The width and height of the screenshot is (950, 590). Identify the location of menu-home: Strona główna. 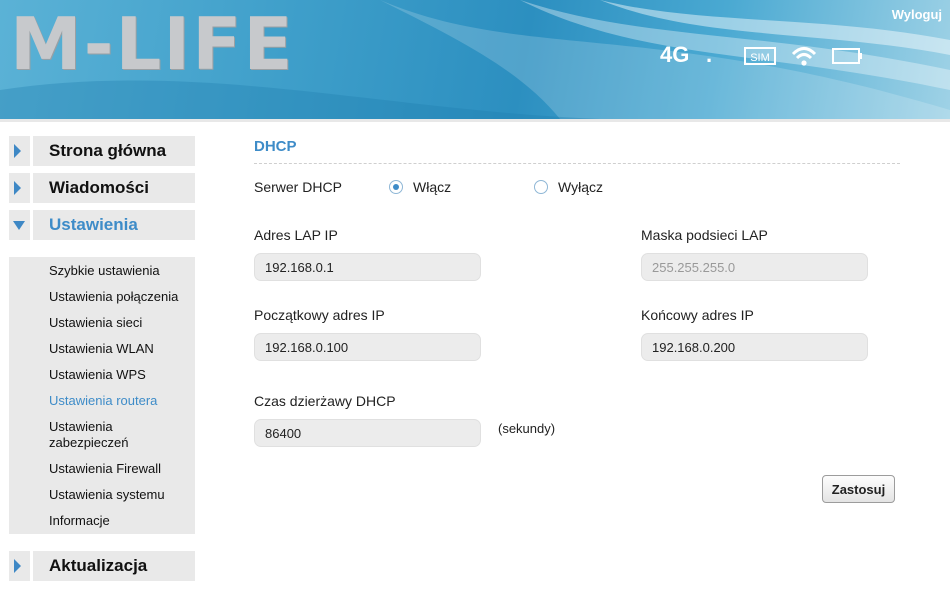
(102, 151).